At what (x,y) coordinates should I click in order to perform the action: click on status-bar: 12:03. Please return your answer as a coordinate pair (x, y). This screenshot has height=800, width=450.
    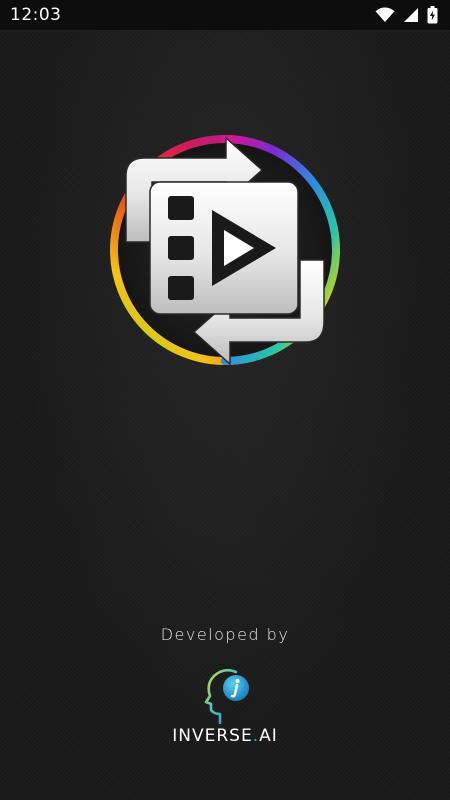
    Looking at the image, I should click on (225, 15).